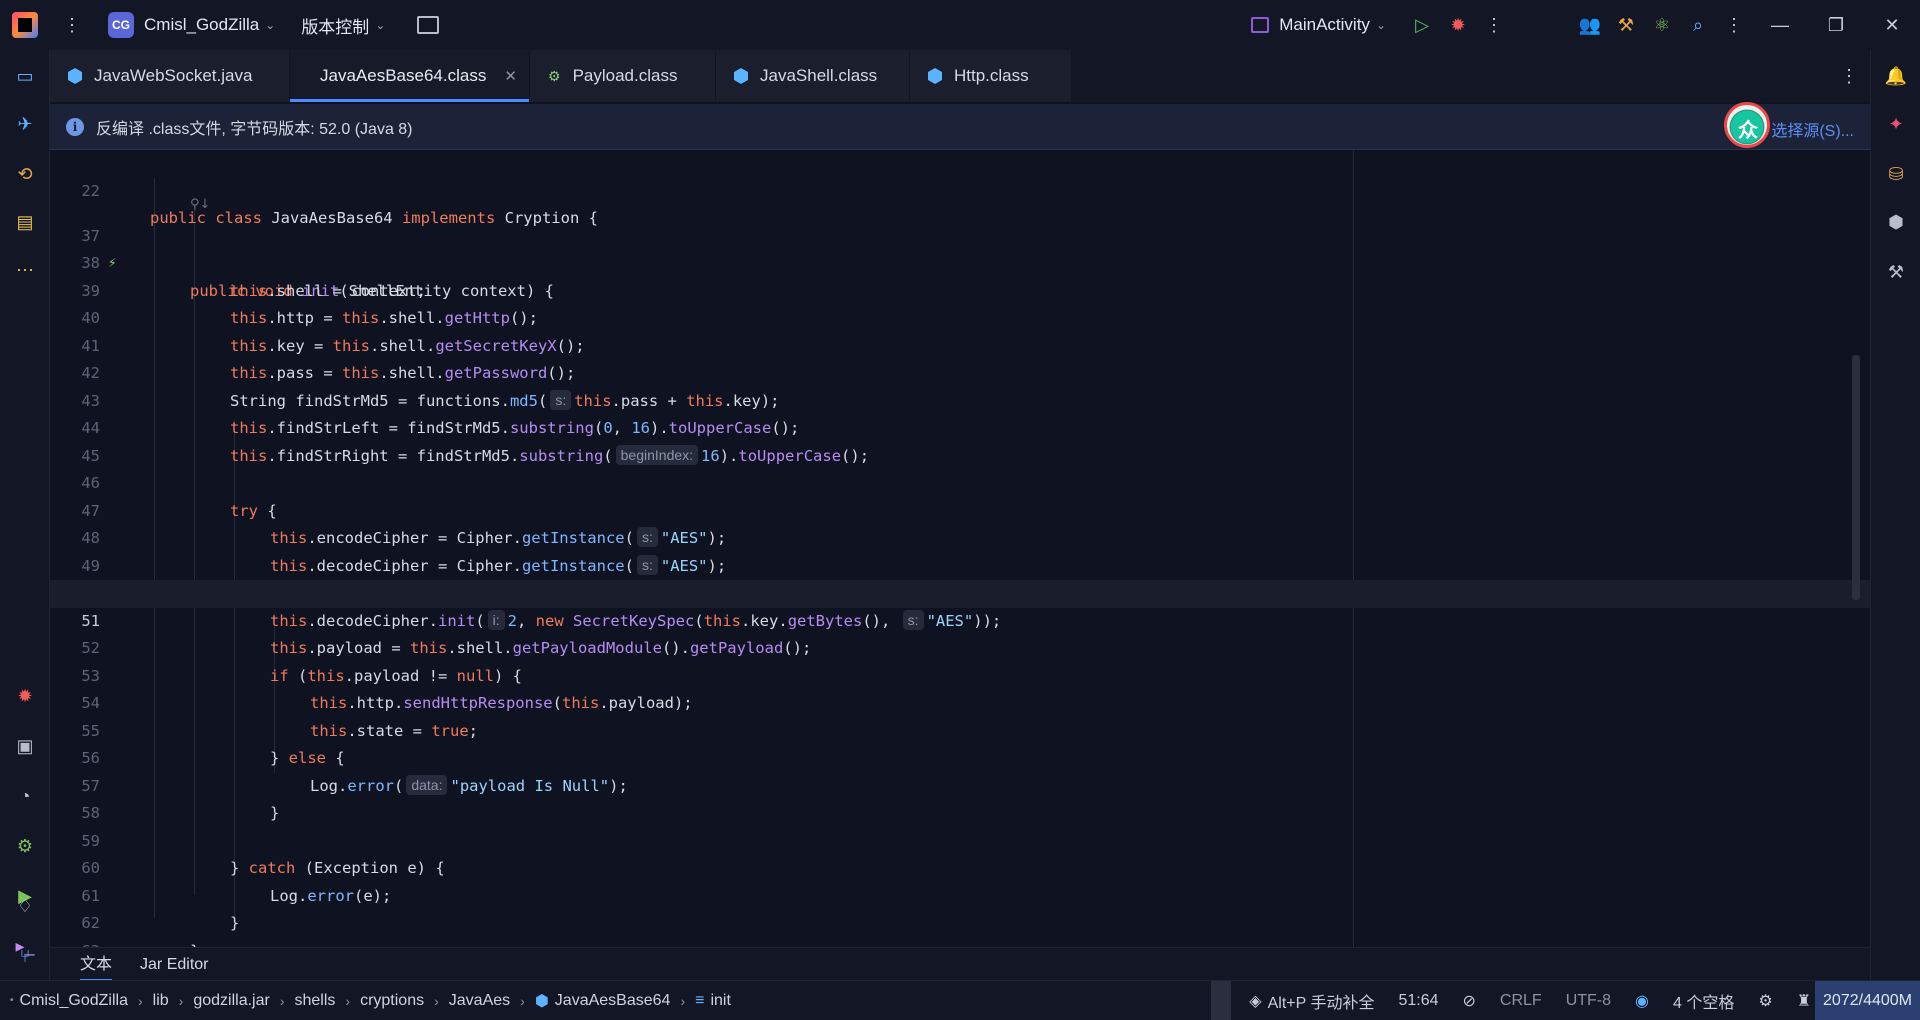 This screenshot has height=1020, width=1920. Describe the element at coordinates (1896, 124) in the screenshot. I see `ai-assistant-icon: ✦` at that location.